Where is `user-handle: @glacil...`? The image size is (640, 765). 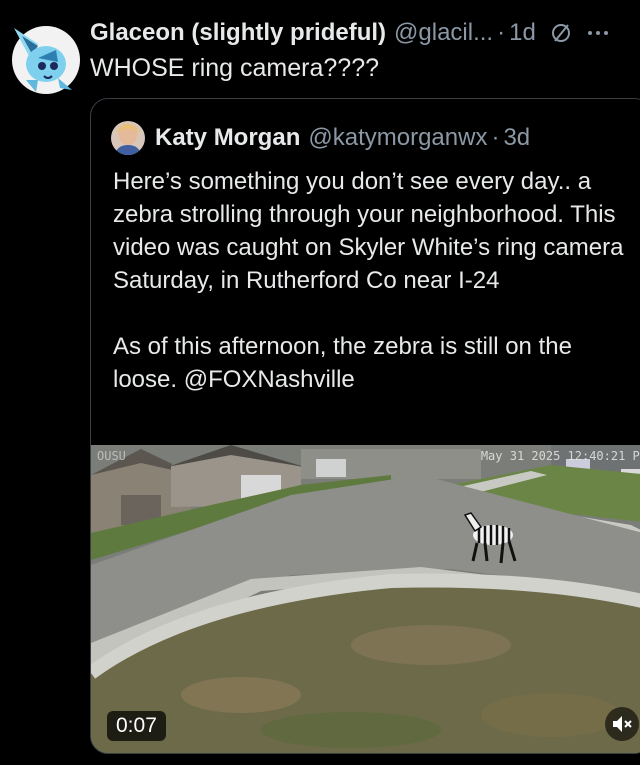
user-handle: @glacil... is located at coordinates (443, 33).